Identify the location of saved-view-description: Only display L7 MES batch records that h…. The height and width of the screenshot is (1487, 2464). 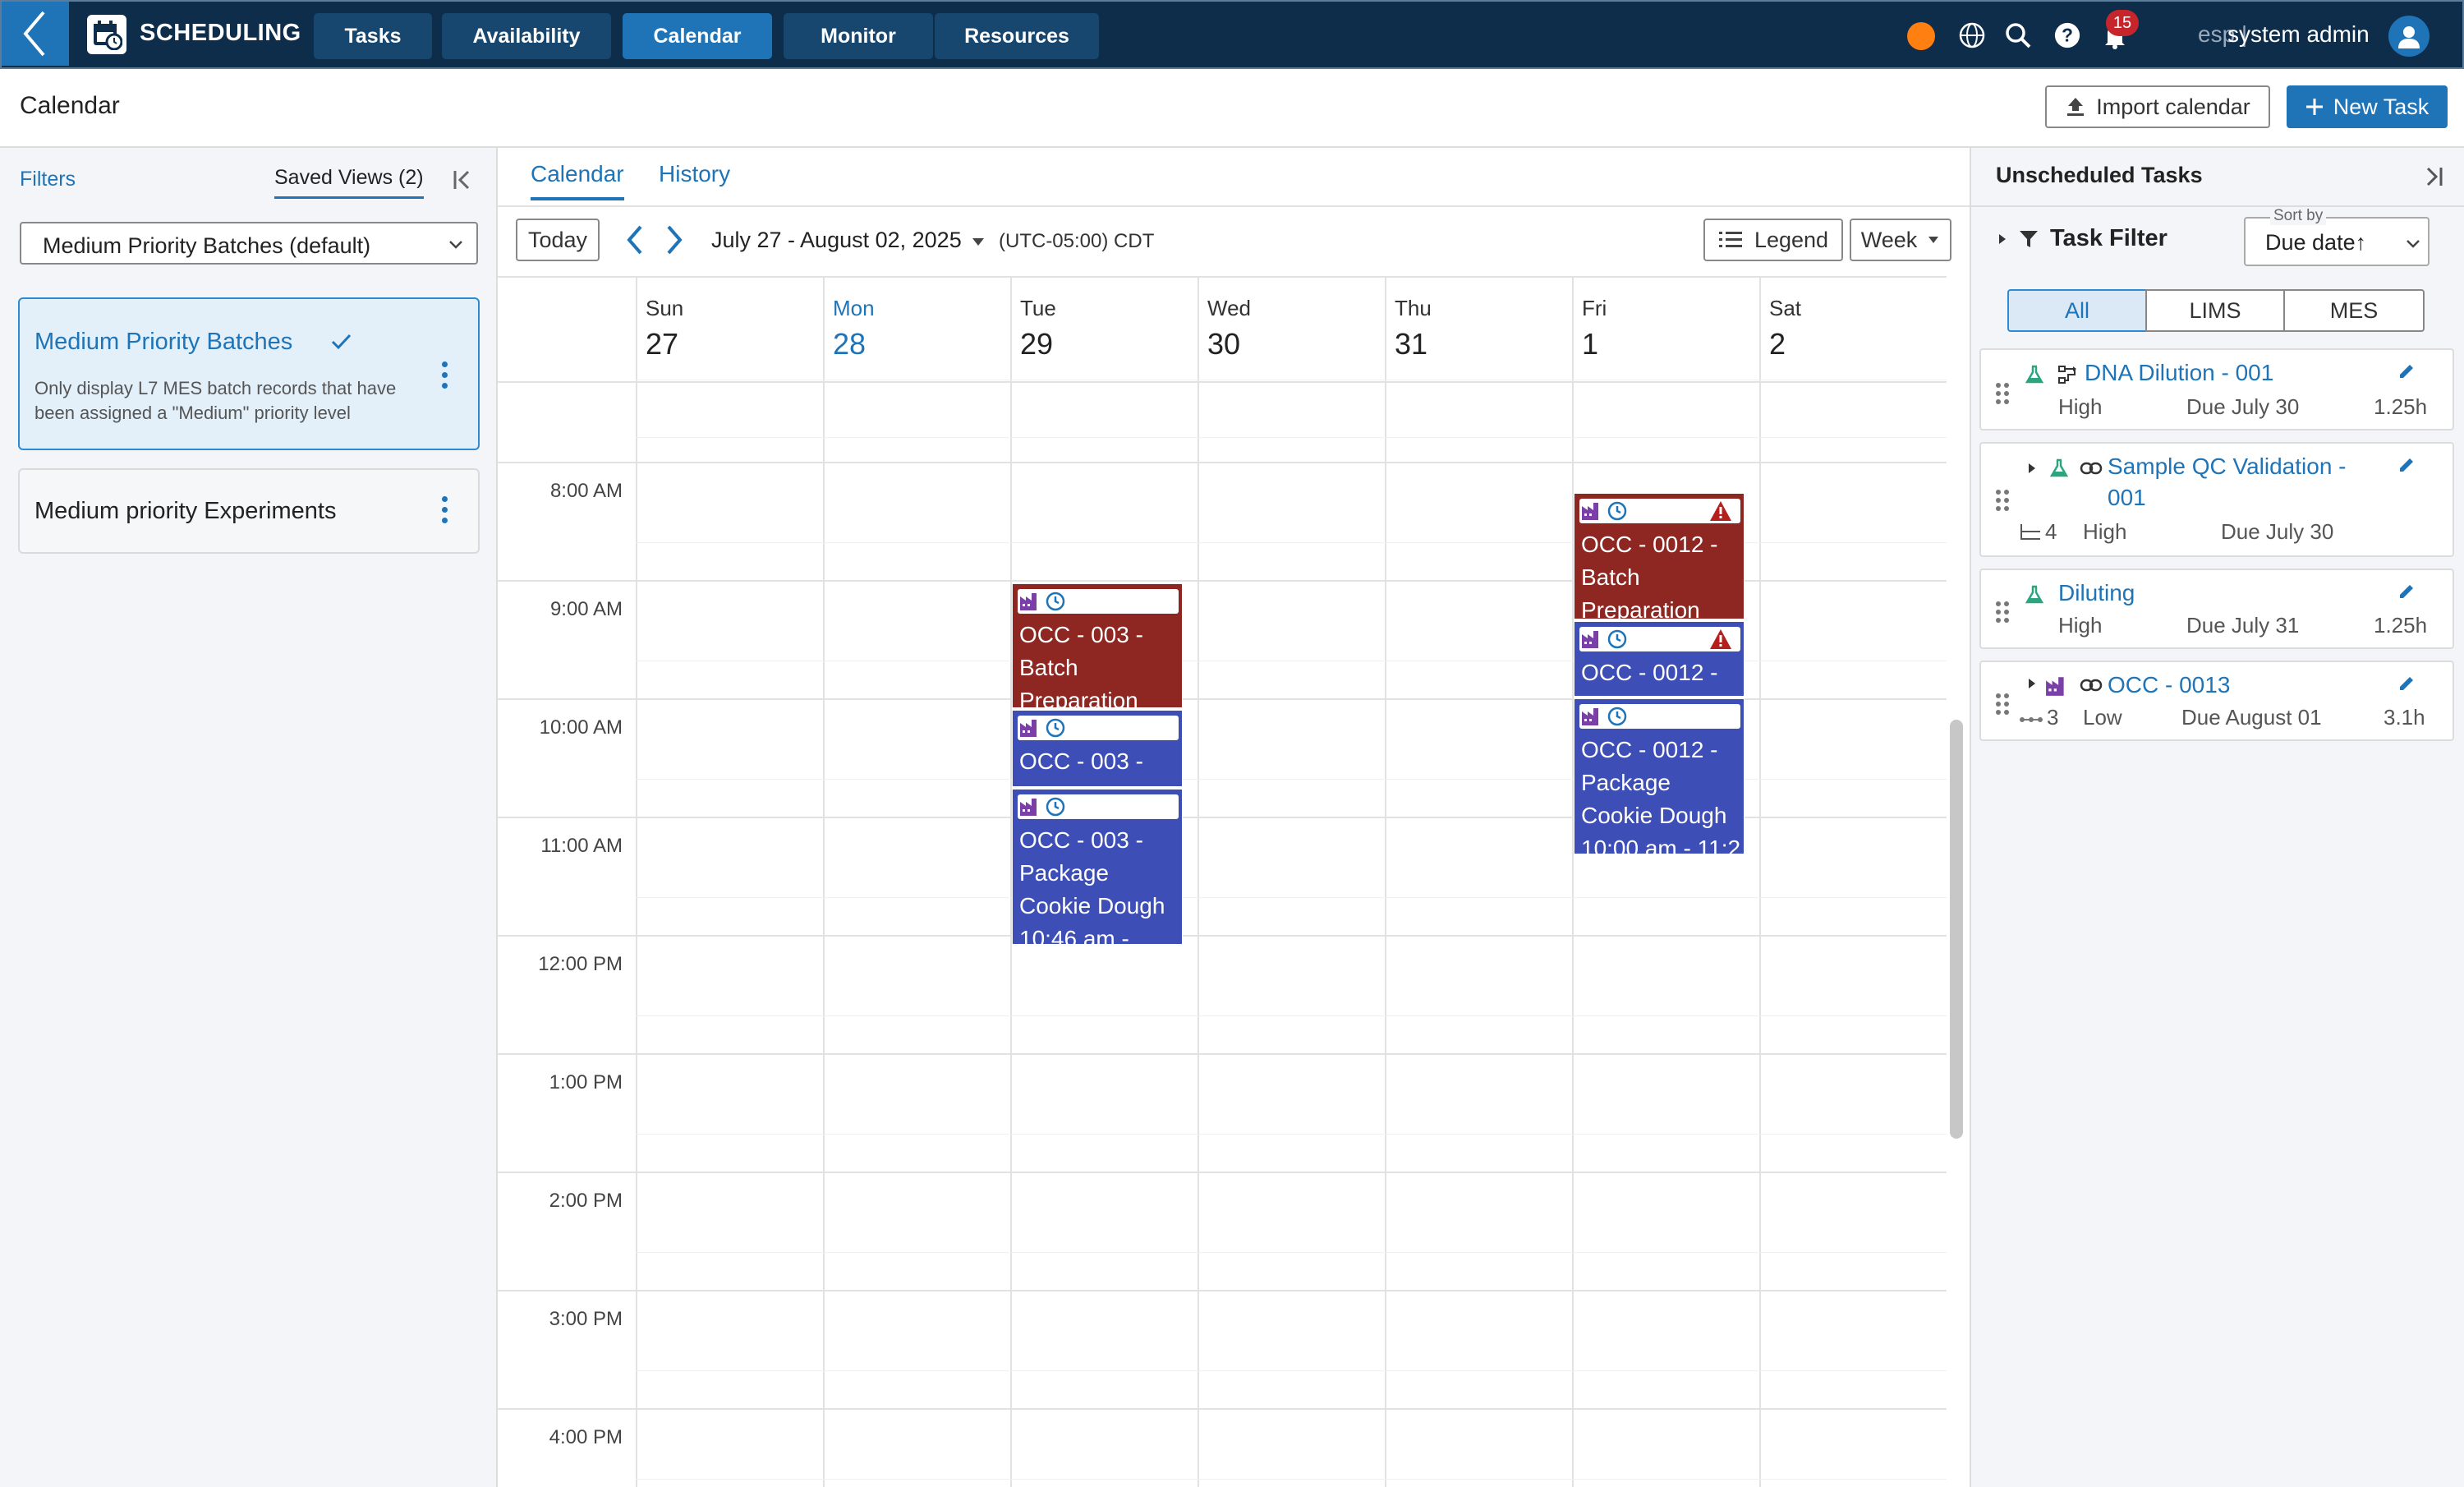
(215, 400).